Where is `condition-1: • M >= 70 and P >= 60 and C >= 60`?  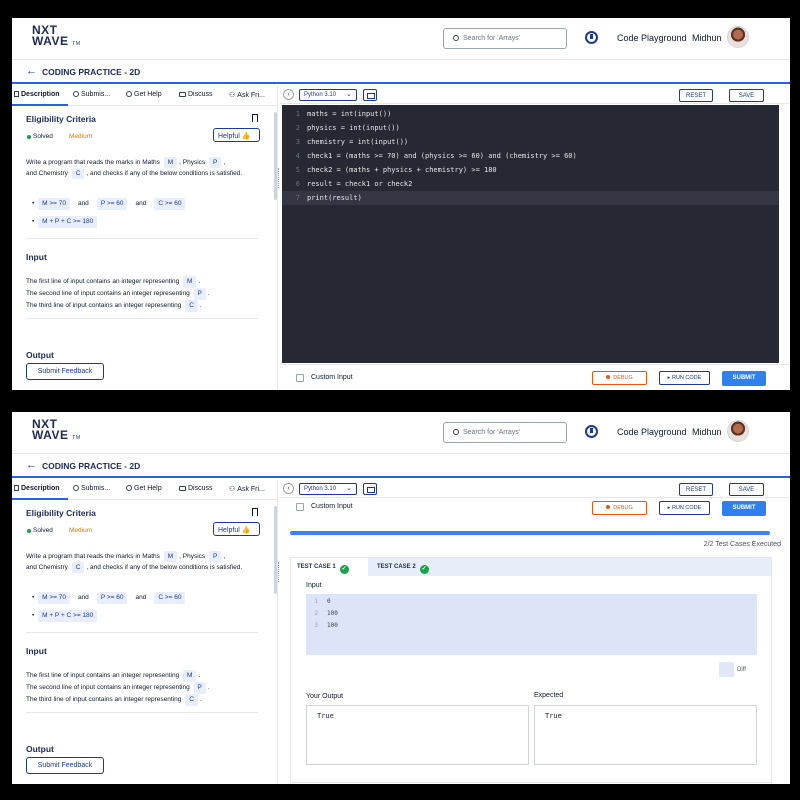
condition-1: • M >= 70 and P >= 60 and C >= 60 is located at coordinates (109, 598).